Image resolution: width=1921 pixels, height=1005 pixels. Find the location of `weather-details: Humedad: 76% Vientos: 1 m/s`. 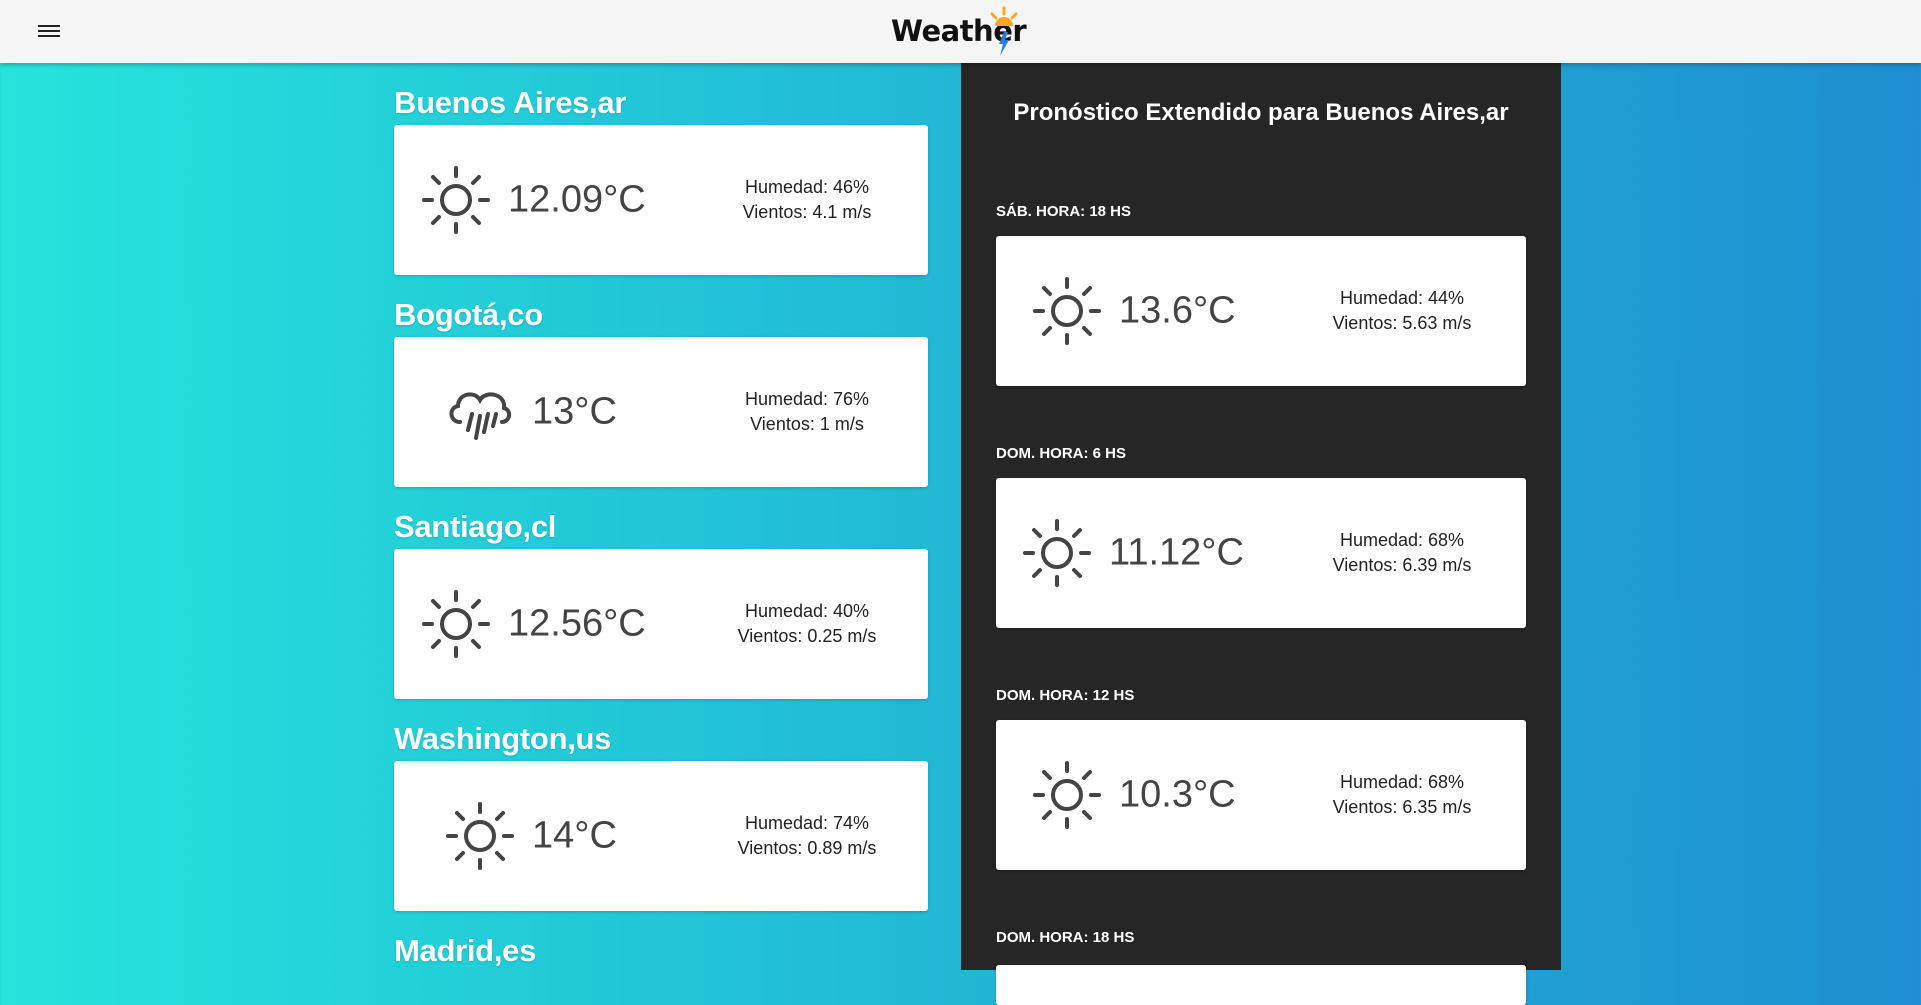

weather-details: Humedad: 76% Vientos: 1 m/s is located at coordinates (807, 412).